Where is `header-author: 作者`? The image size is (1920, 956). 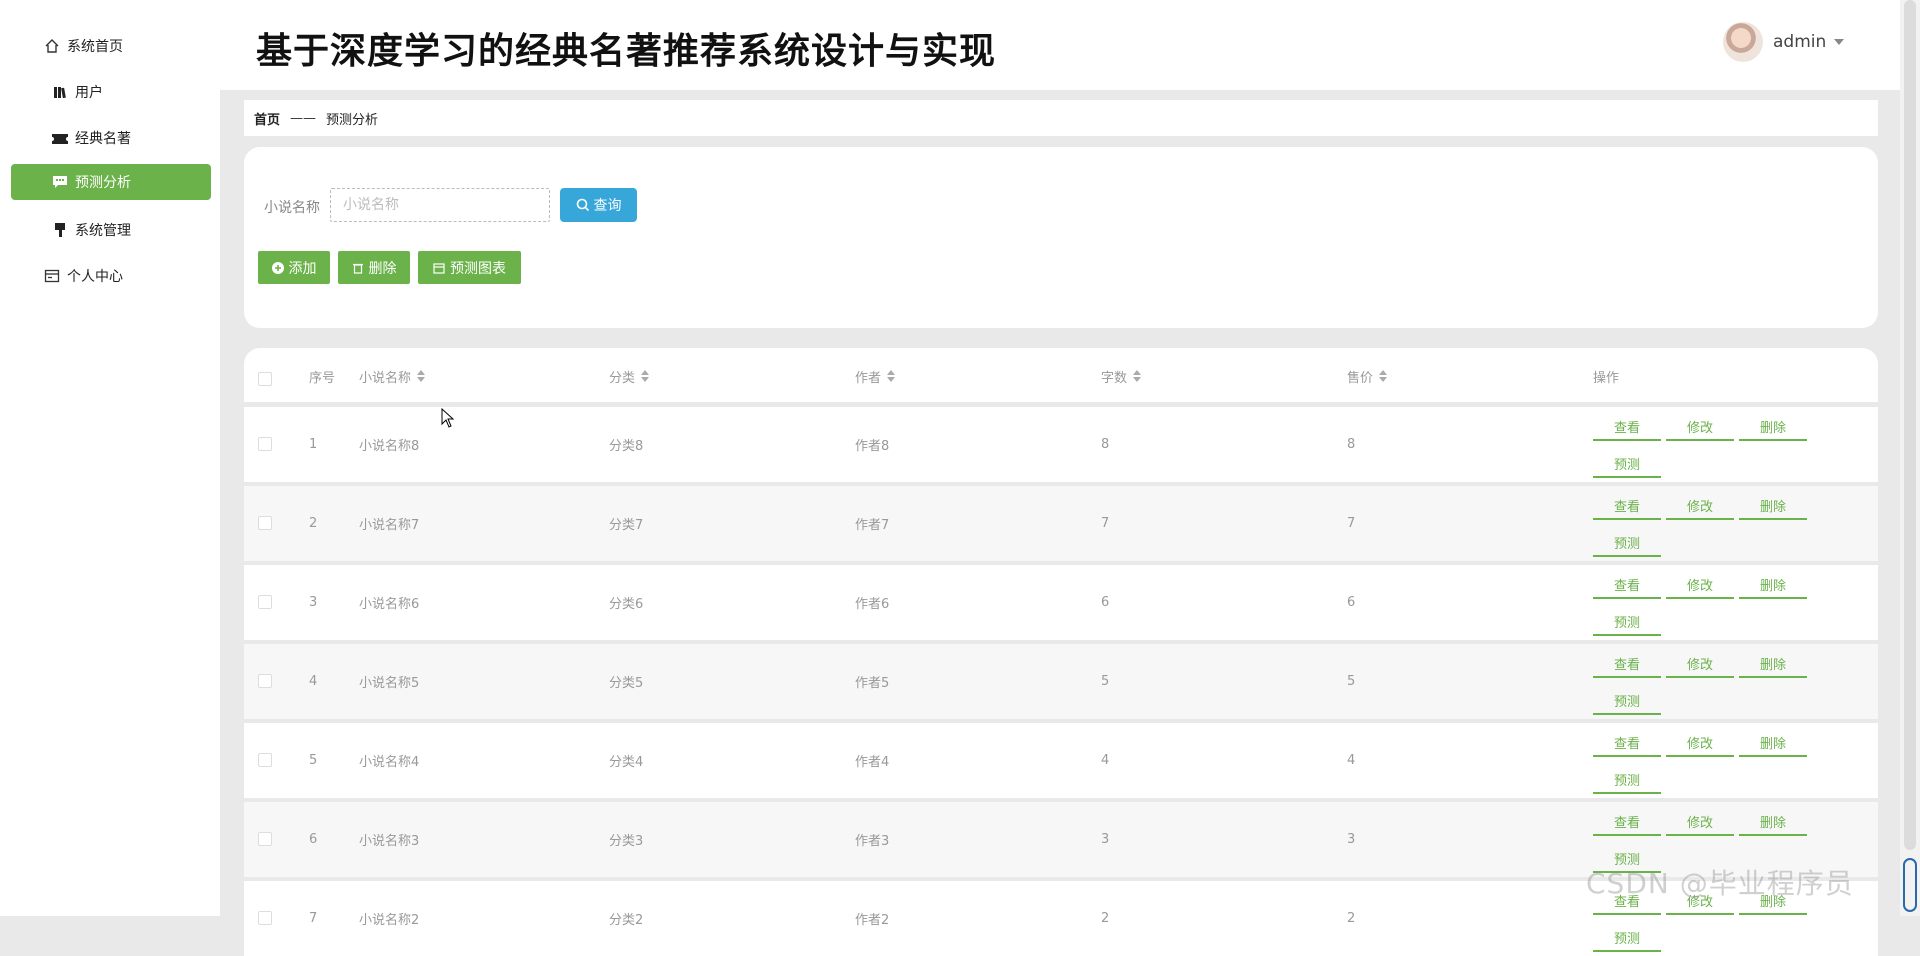
header-author: 作者 is located at coordinates (875, 376).